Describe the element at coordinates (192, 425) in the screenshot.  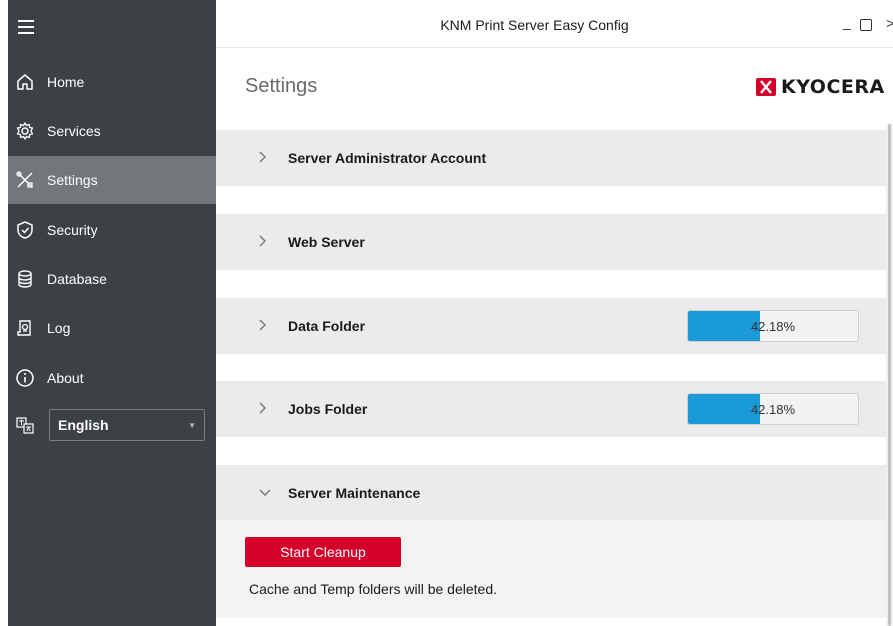
I see `chevron-down-icon: ▼` at that location.